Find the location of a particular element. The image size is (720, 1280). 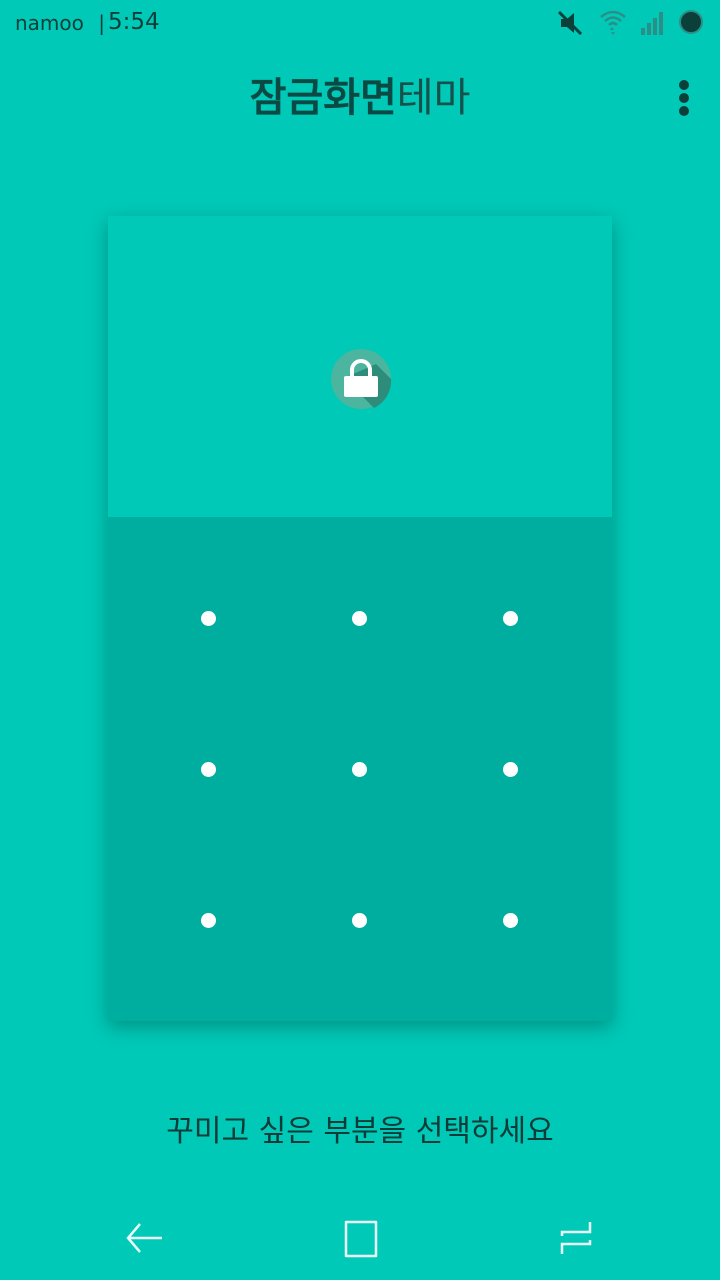

mute-icon is located at coordinates (570, 23).